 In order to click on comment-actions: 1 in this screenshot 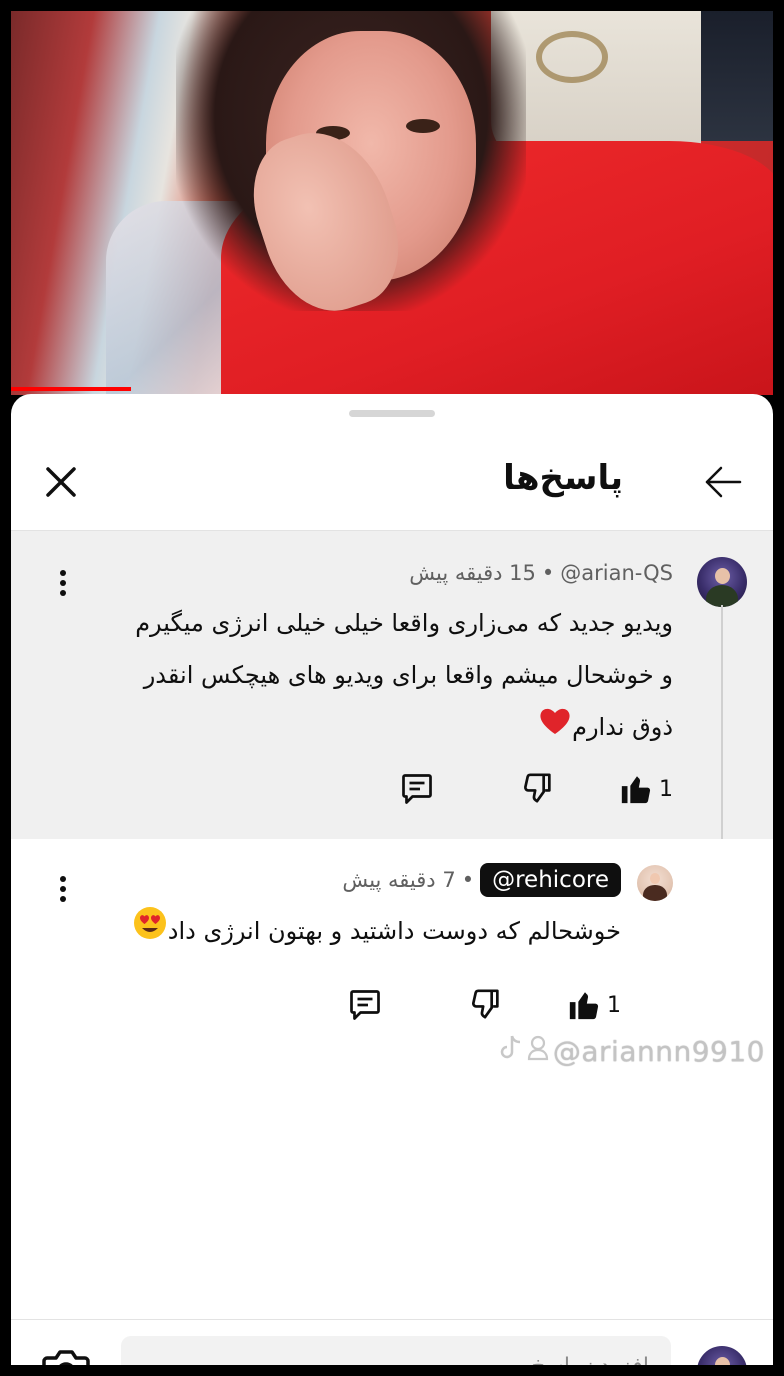, I will do `click(537, 789)`.